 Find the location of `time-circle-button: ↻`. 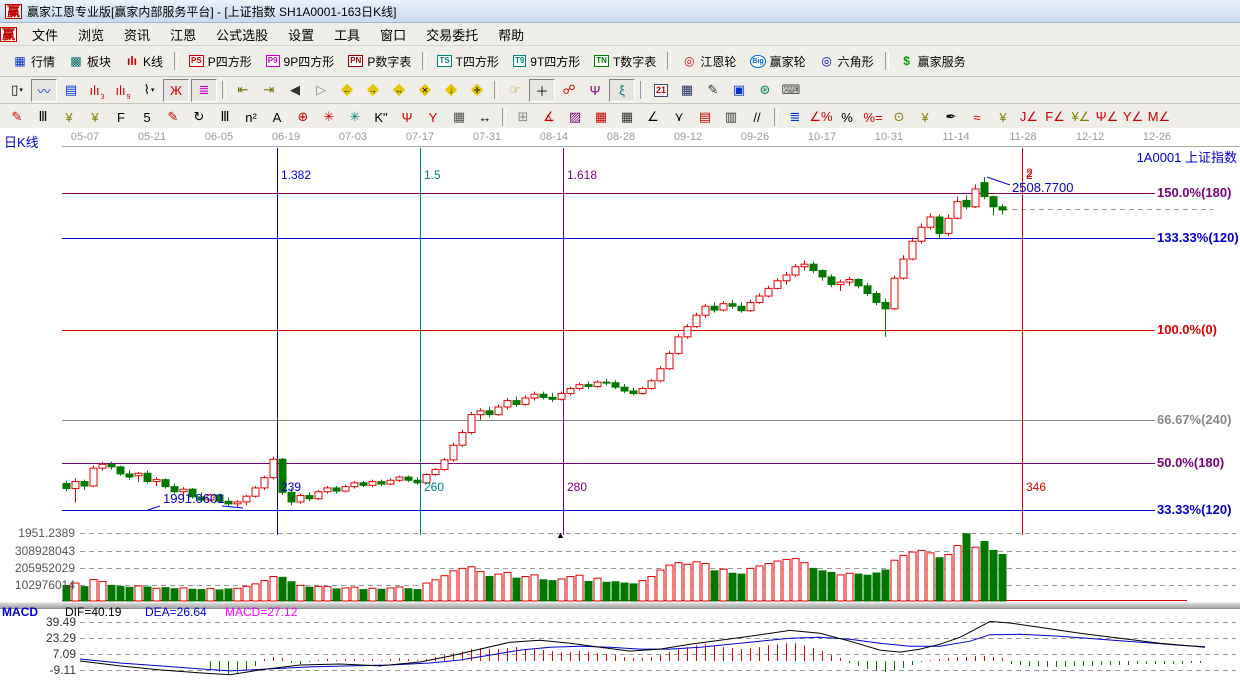

time-circle-button: ↻ is located at coordinates (199, 117).